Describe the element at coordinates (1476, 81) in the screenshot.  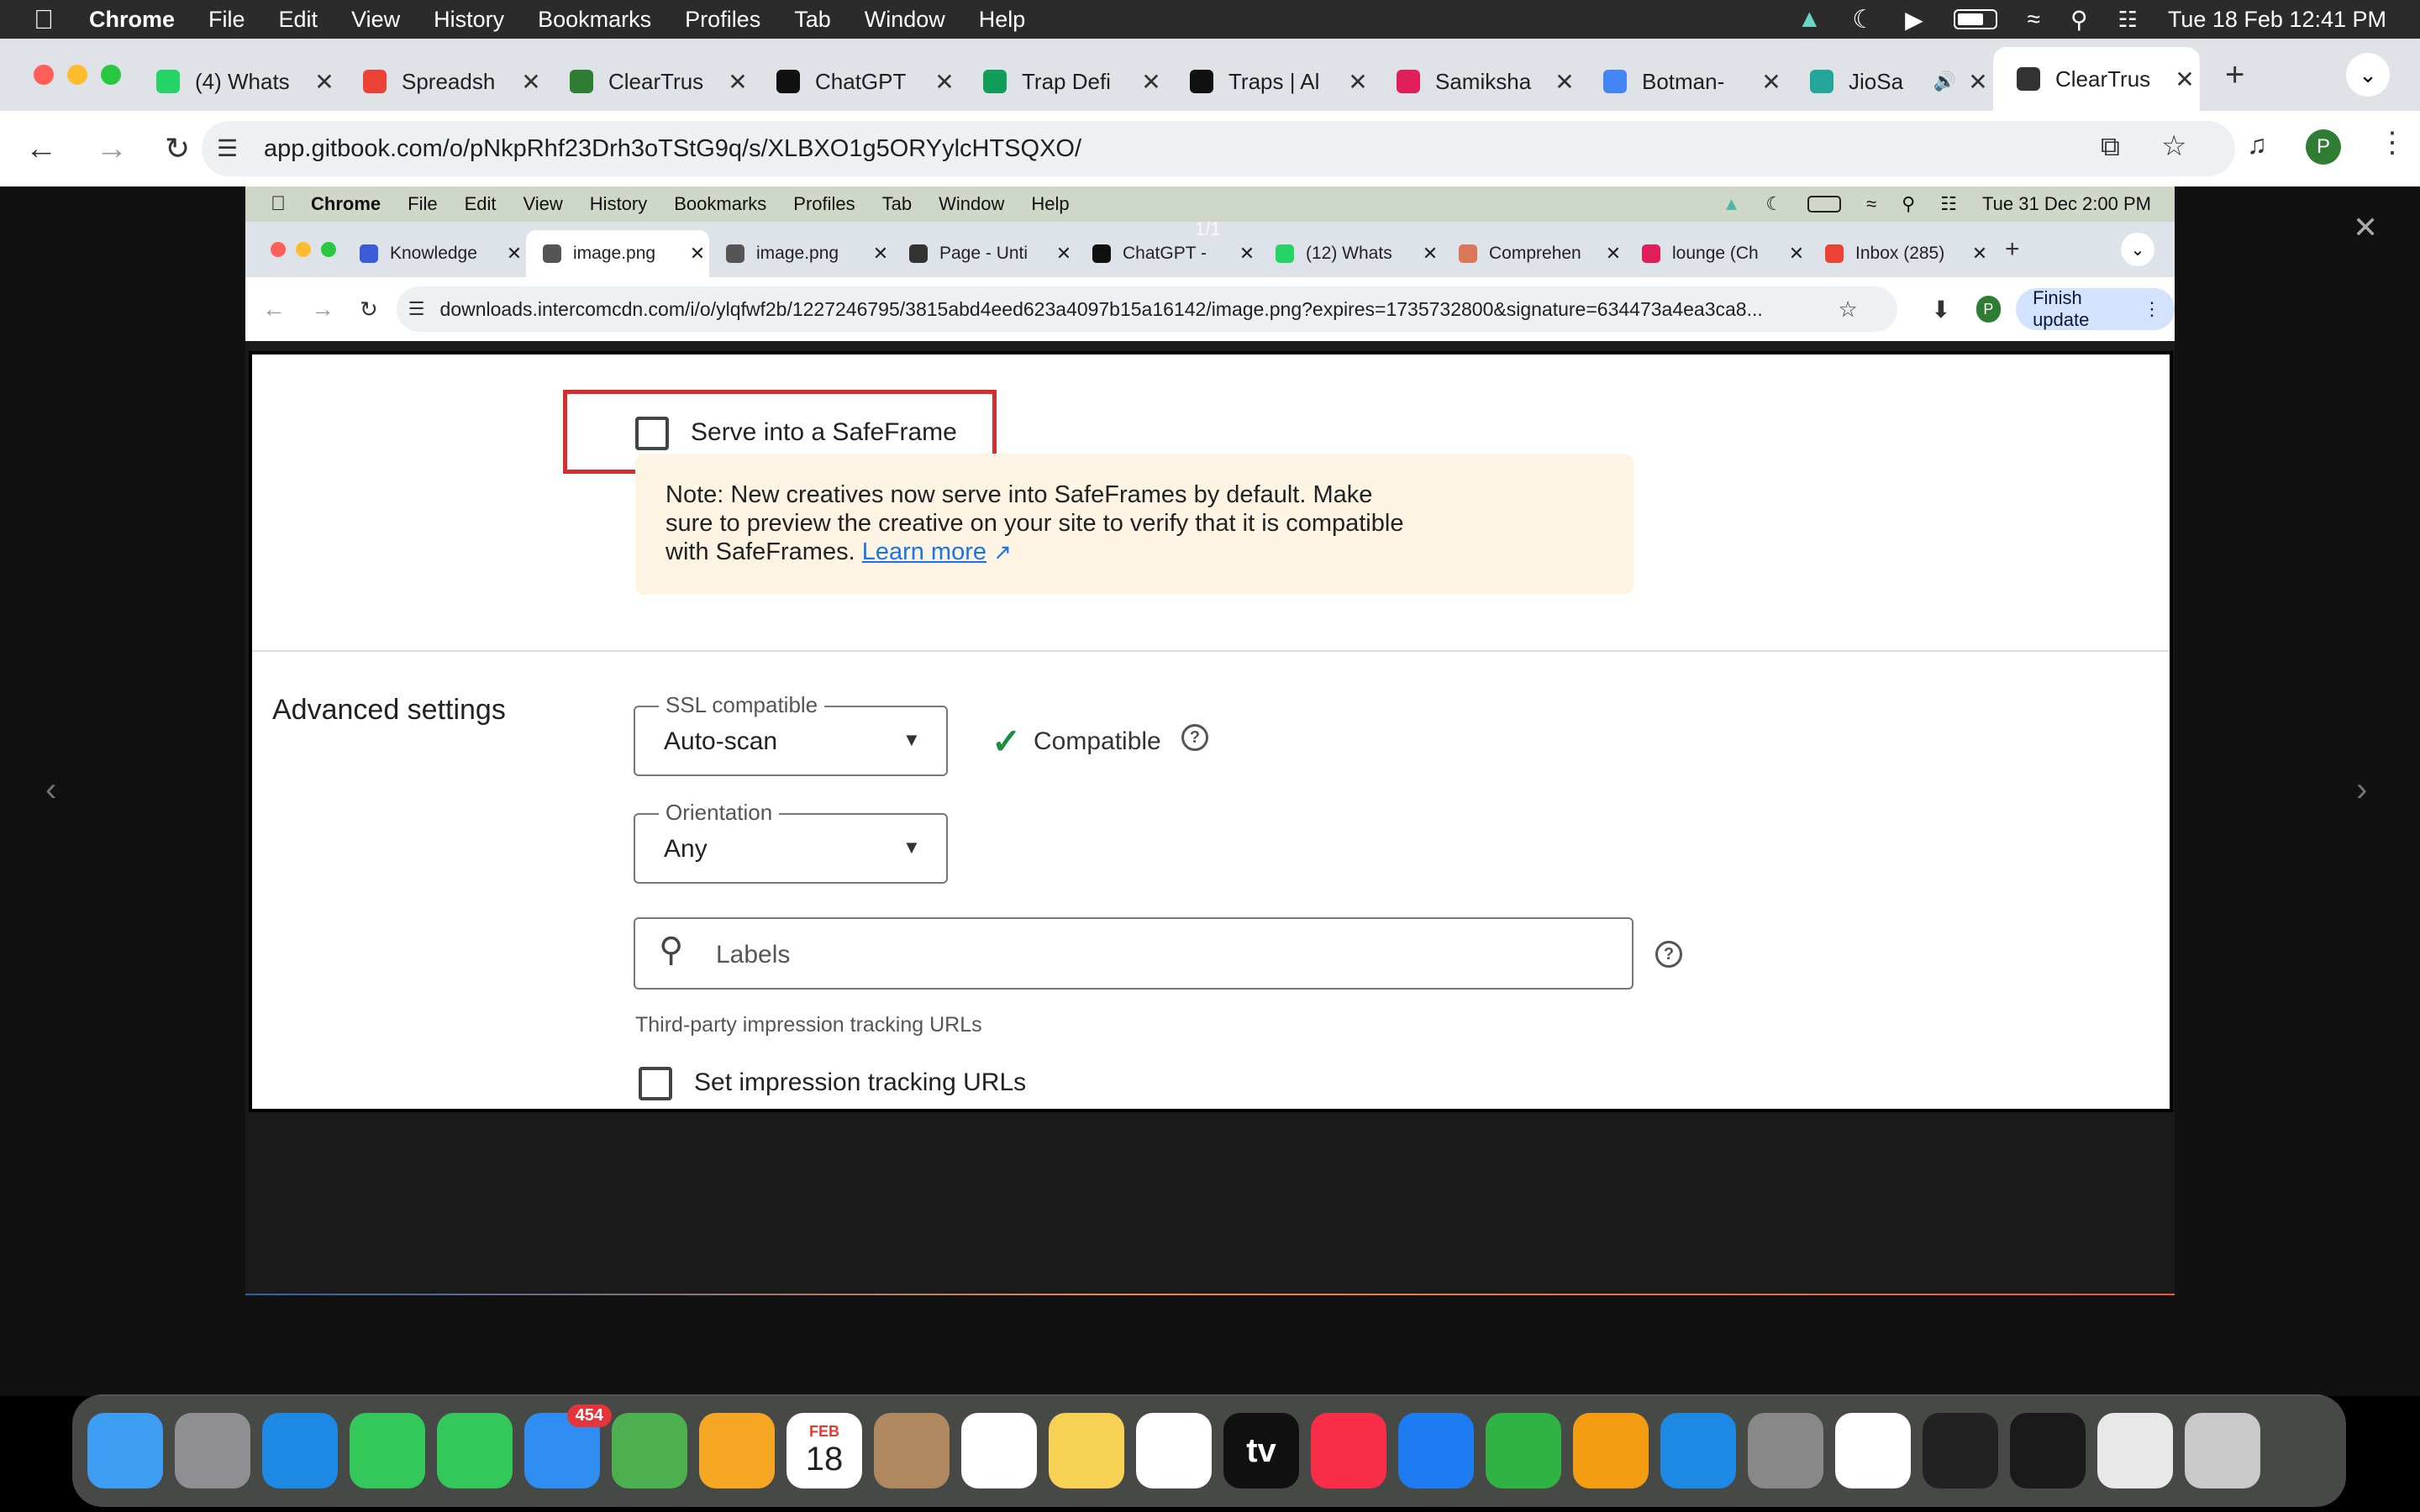
I see `tab-7: Samiksha ✕` at that location.